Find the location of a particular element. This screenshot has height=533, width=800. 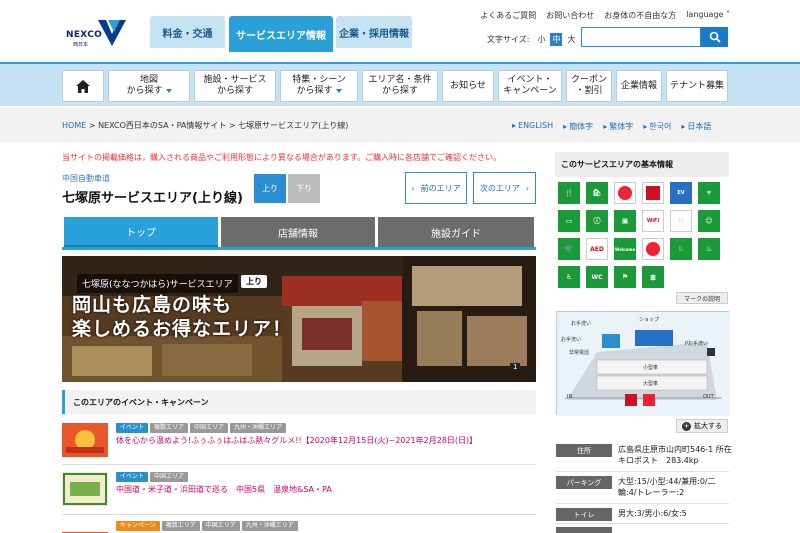

baby-icon: ☺ is located at coordinates (709, 221).